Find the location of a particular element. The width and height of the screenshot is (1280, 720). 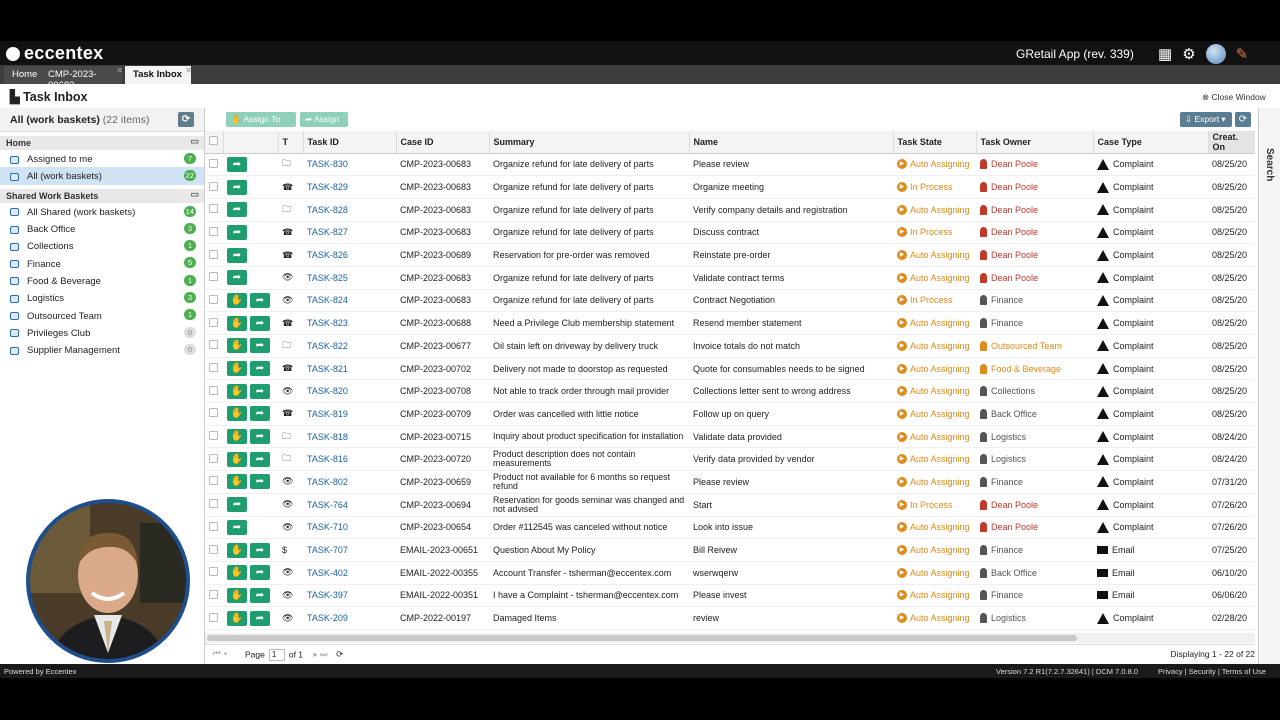

task-id-link: TASK-825 is located at coordinates (349, 278).